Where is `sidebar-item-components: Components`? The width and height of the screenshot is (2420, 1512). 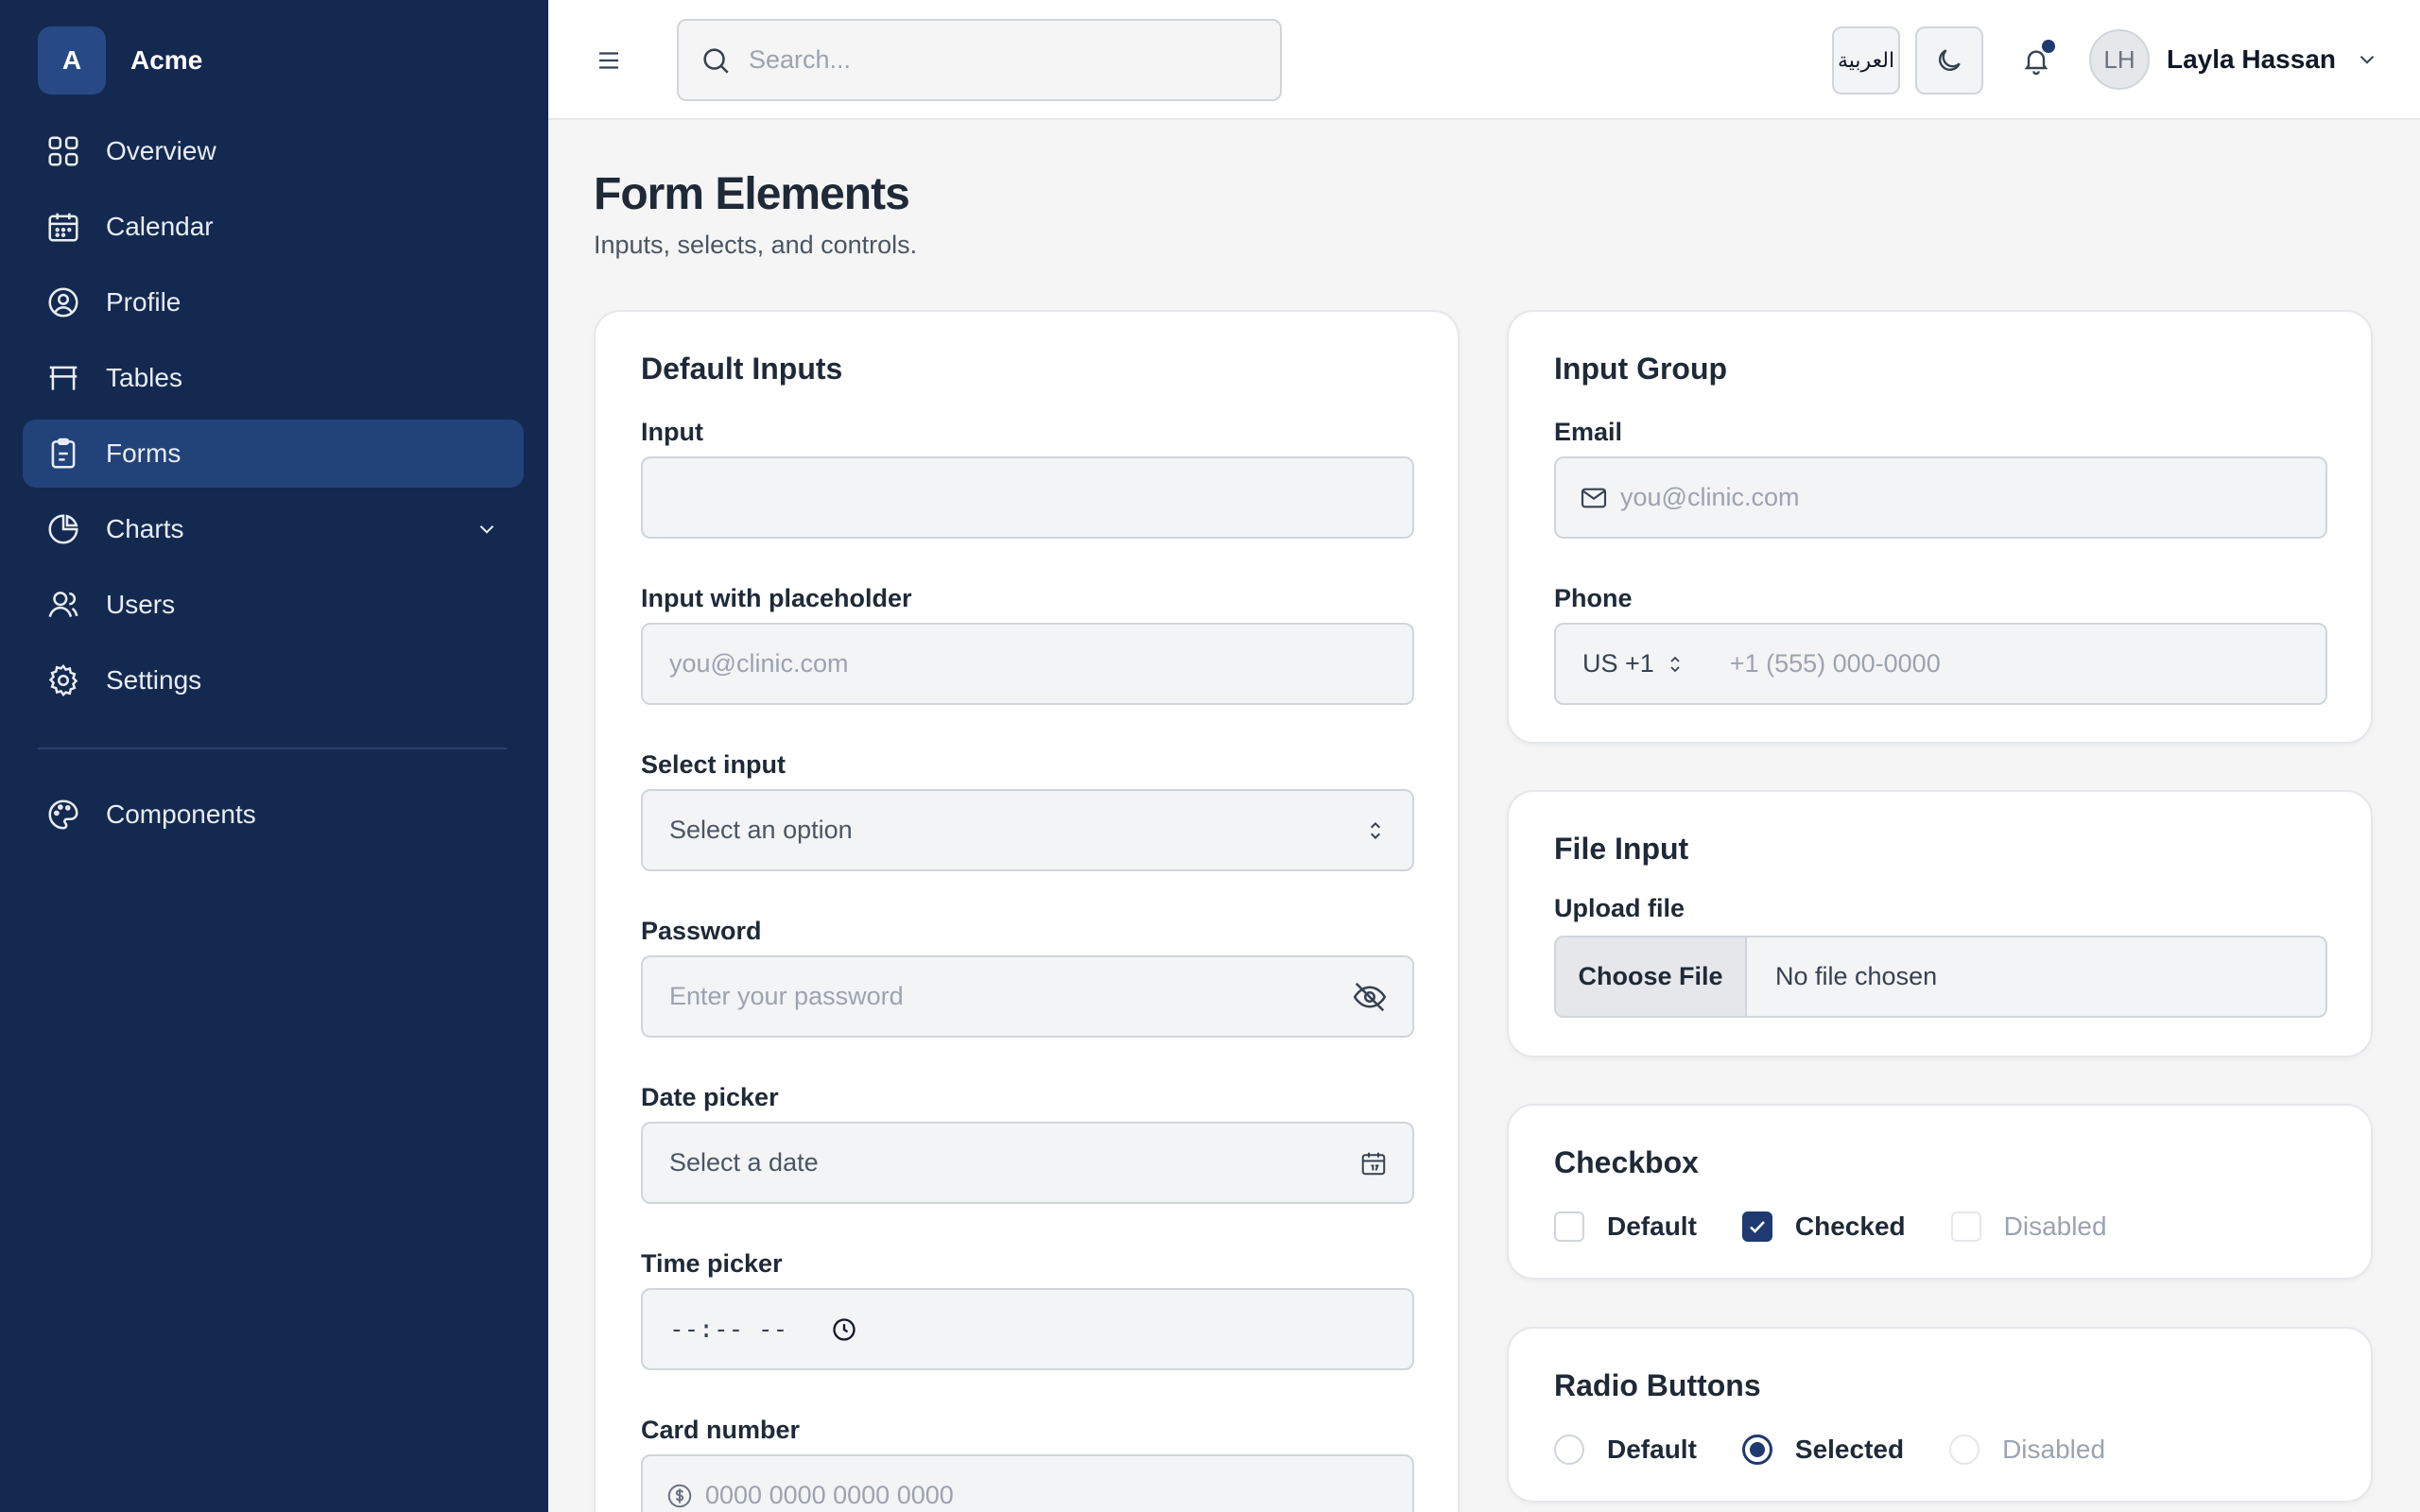 sidebar-item-components: Components is located at coordinates (273, 815).